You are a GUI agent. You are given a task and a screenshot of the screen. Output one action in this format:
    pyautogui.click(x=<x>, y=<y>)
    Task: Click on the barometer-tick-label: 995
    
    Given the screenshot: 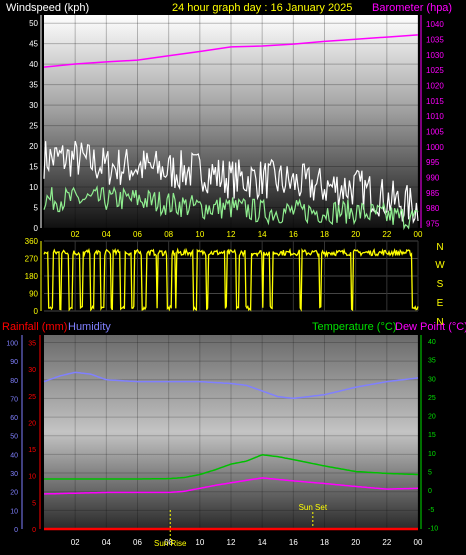 What is the action you would take?
    pyautogui.click(x=433, y=162)
    